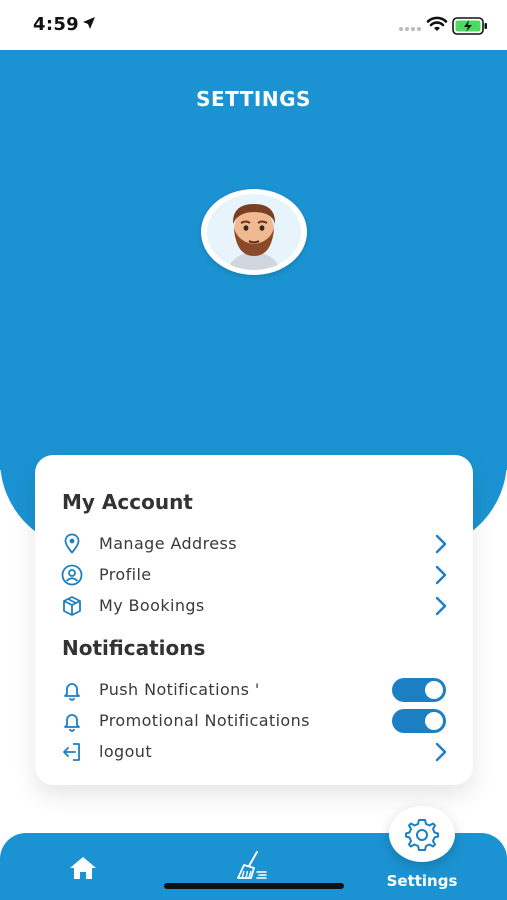 Image resolution: width=507 pixels, height=900 pixels. What do you see at coordinates (127, 502) in the screenshot?
I see `my-account-heading: My Account` at bounding box center [127, 502].